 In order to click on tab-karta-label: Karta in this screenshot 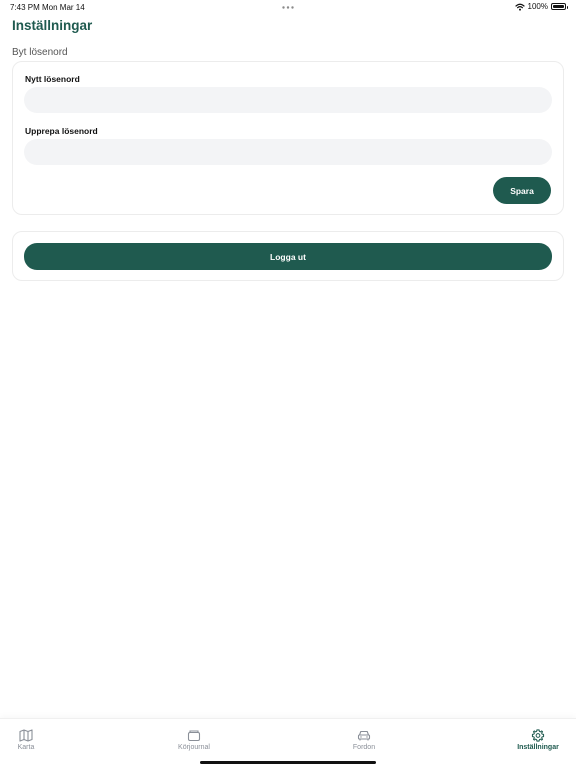, I will do `click(26, 747)`.